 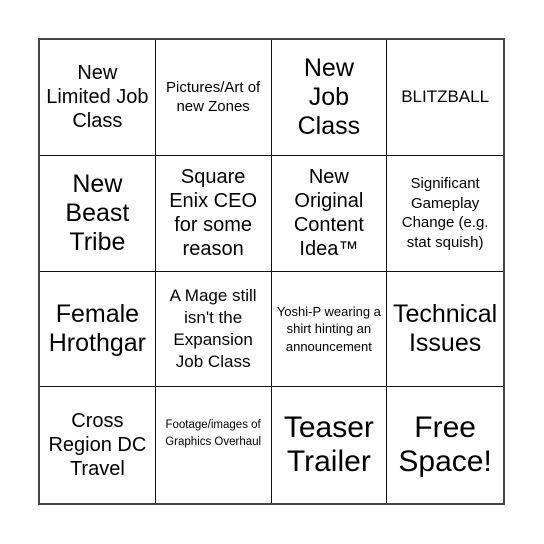 I want to click on bingo-cell-r0-c0: New Limited Job Class, so click(x=98, y=98).